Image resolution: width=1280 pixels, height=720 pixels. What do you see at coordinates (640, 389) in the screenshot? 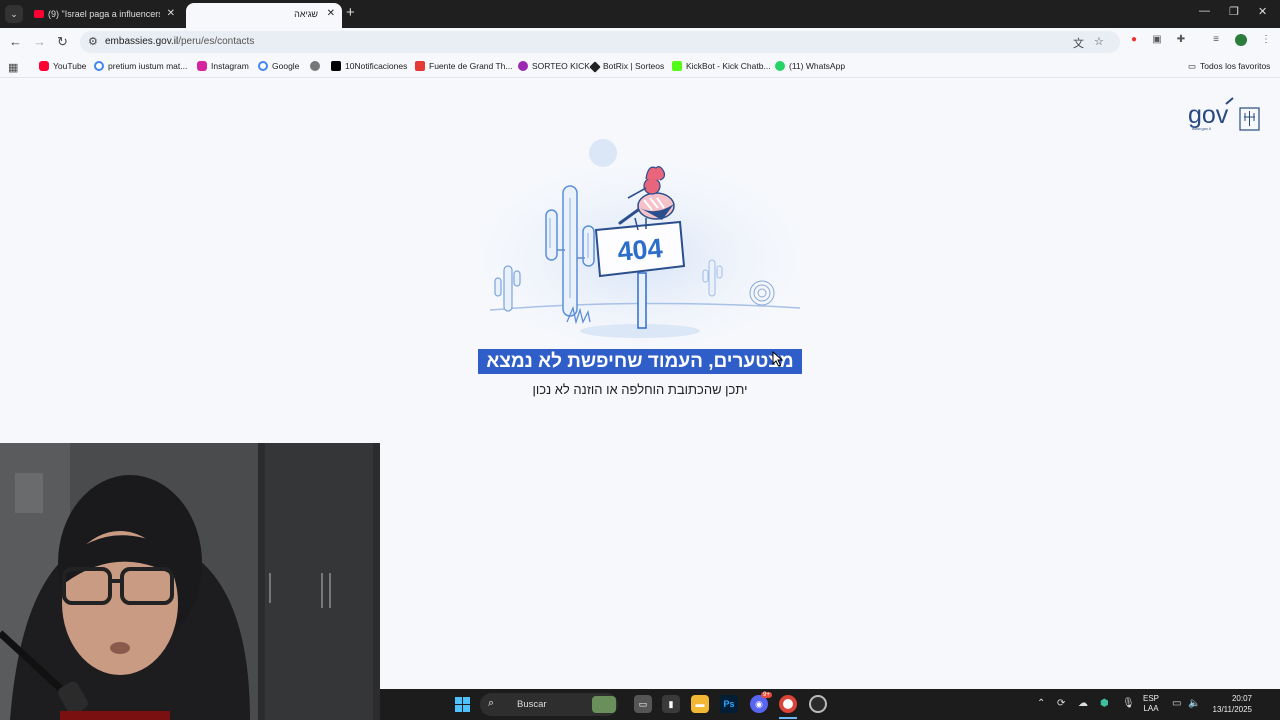
I see `page-subtitle: יתכן שהכתובת הוחלפה או הוזנה לא נכון` at bounding box center [640, 389].